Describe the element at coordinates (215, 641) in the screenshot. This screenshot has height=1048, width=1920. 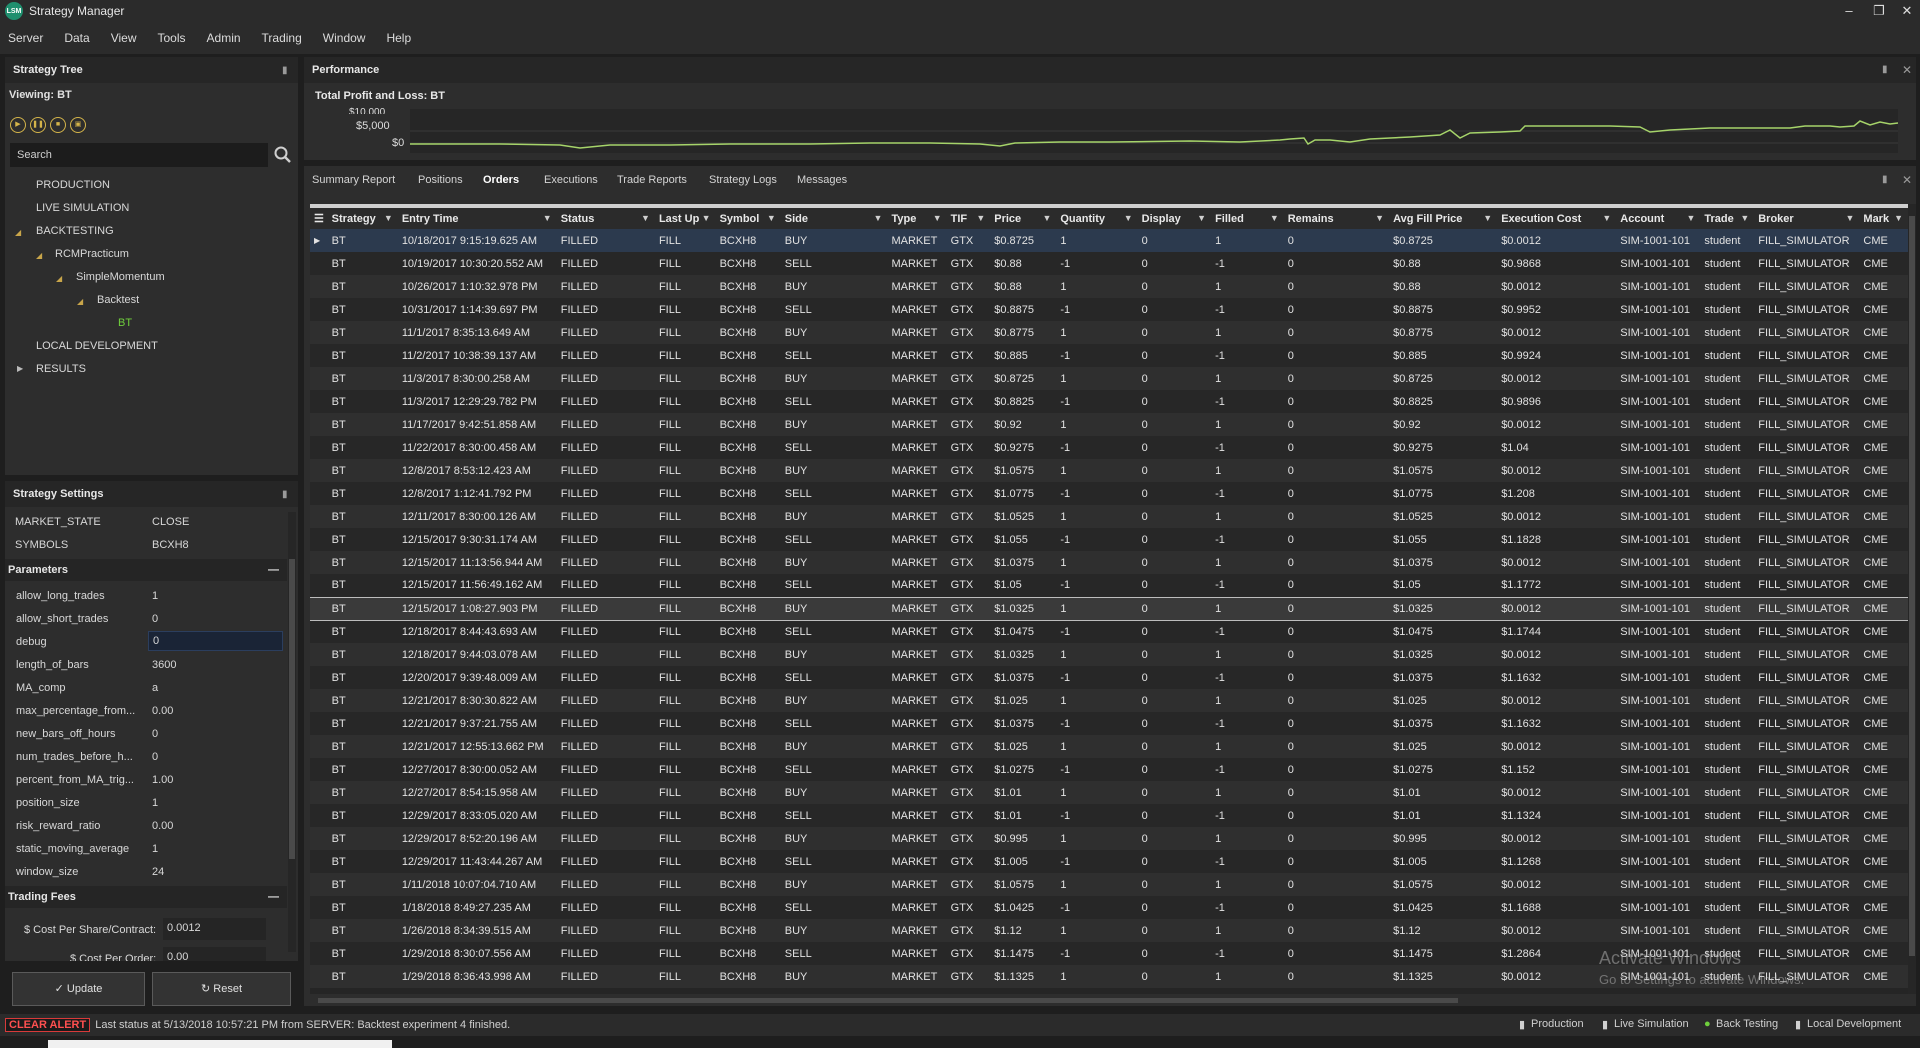
I see `param-value-input: 0` at that location.